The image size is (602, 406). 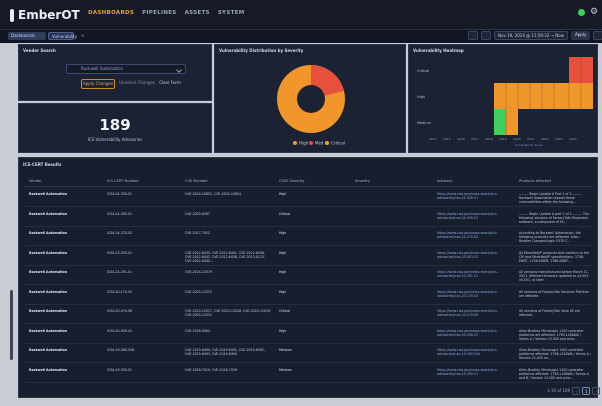 I want to click on nav-assets: ASSETS, so click(x=197, y=13).